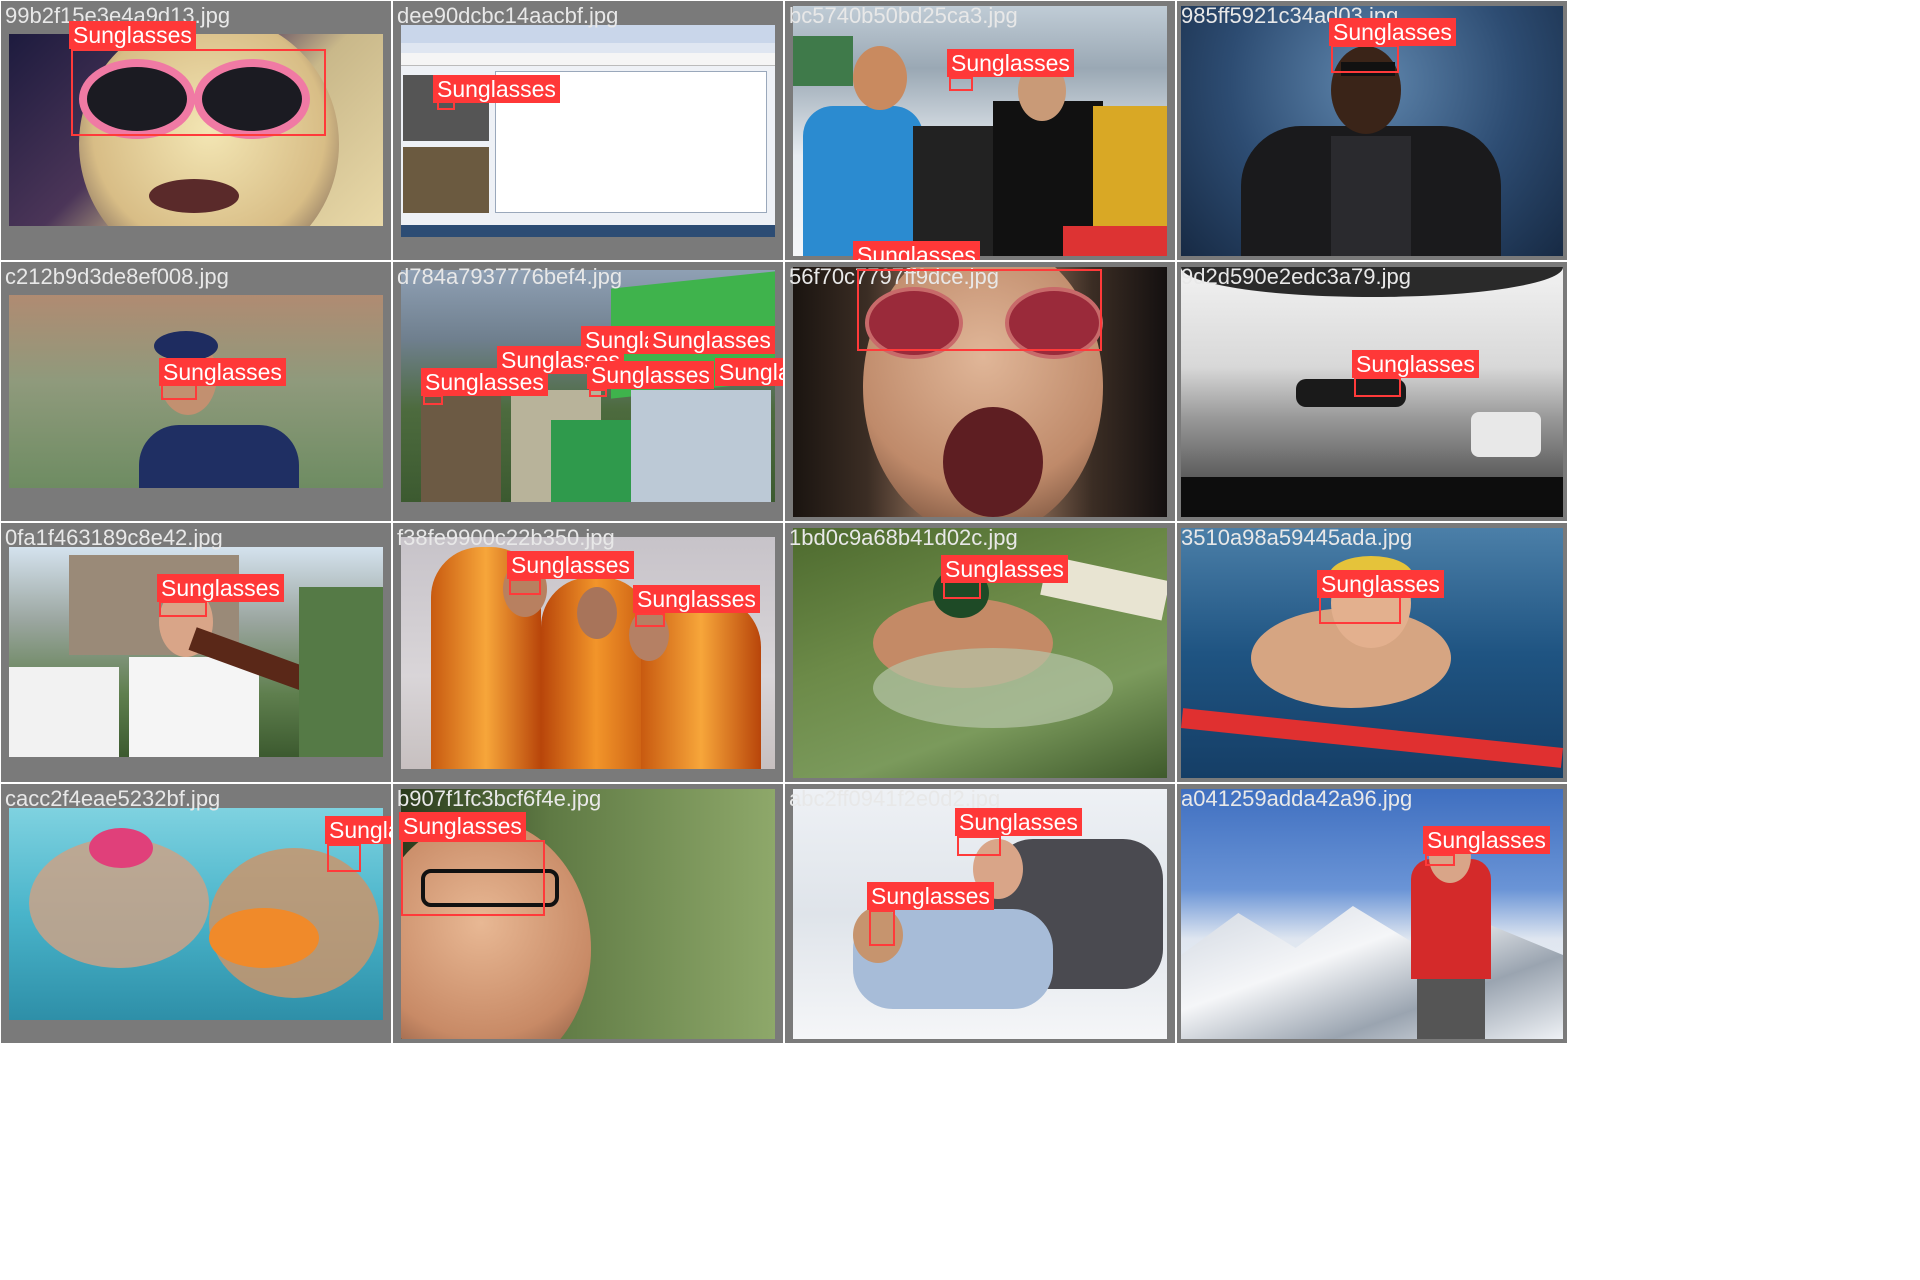  Describe the element at coordinates (1297, 537) in the screenshot. I see `tile-filename: 3510a98a59445ada.jpg` at that location.